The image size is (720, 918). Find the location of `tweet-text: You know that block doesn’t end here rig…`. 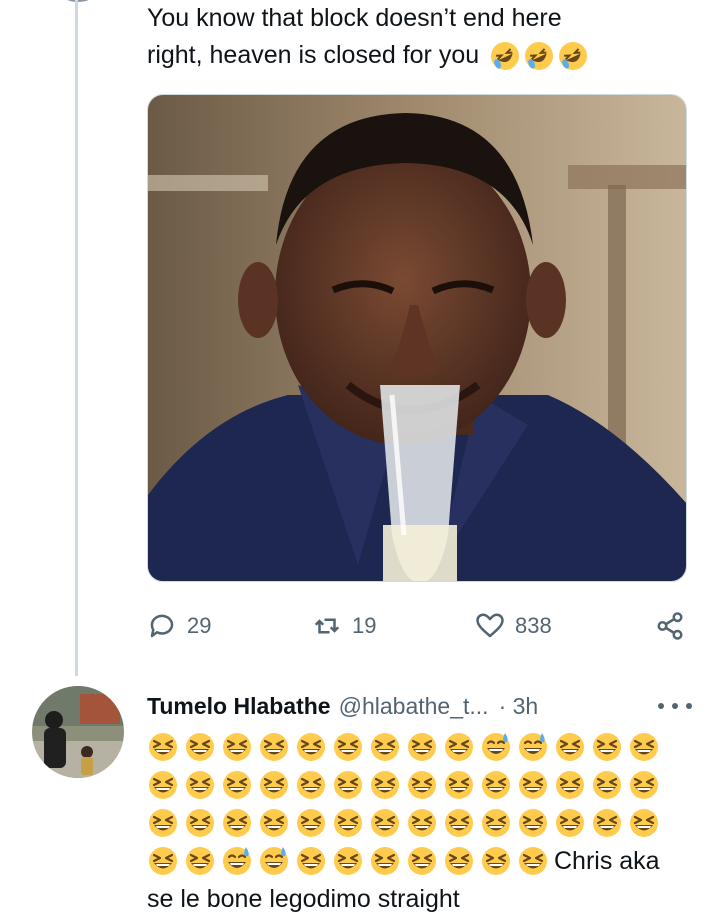

tweet-text: You know that block doesn’t end here rig… is located at coordinates (417, 37).